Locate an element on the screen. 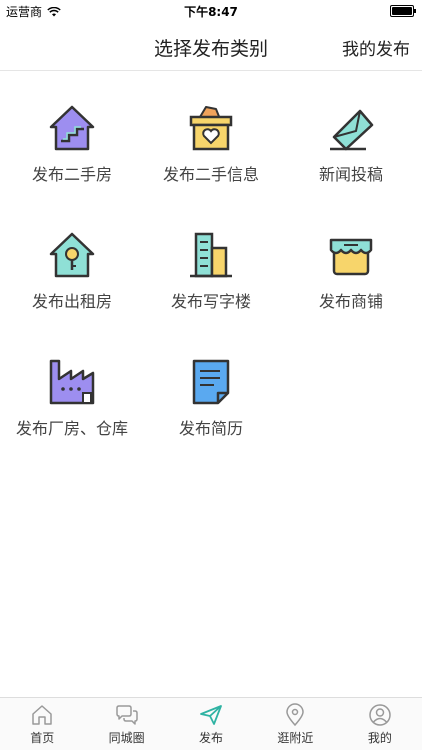 Image resolution: width=422 pixels, height=750 pixels. shop-icon is located at coordinates (351, 257).